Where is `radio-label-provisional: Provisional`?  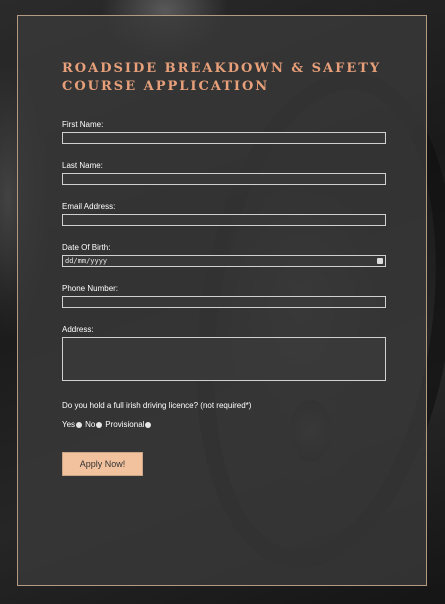 radio-label-provisional: Provisional is located at coordinates (125, 424).